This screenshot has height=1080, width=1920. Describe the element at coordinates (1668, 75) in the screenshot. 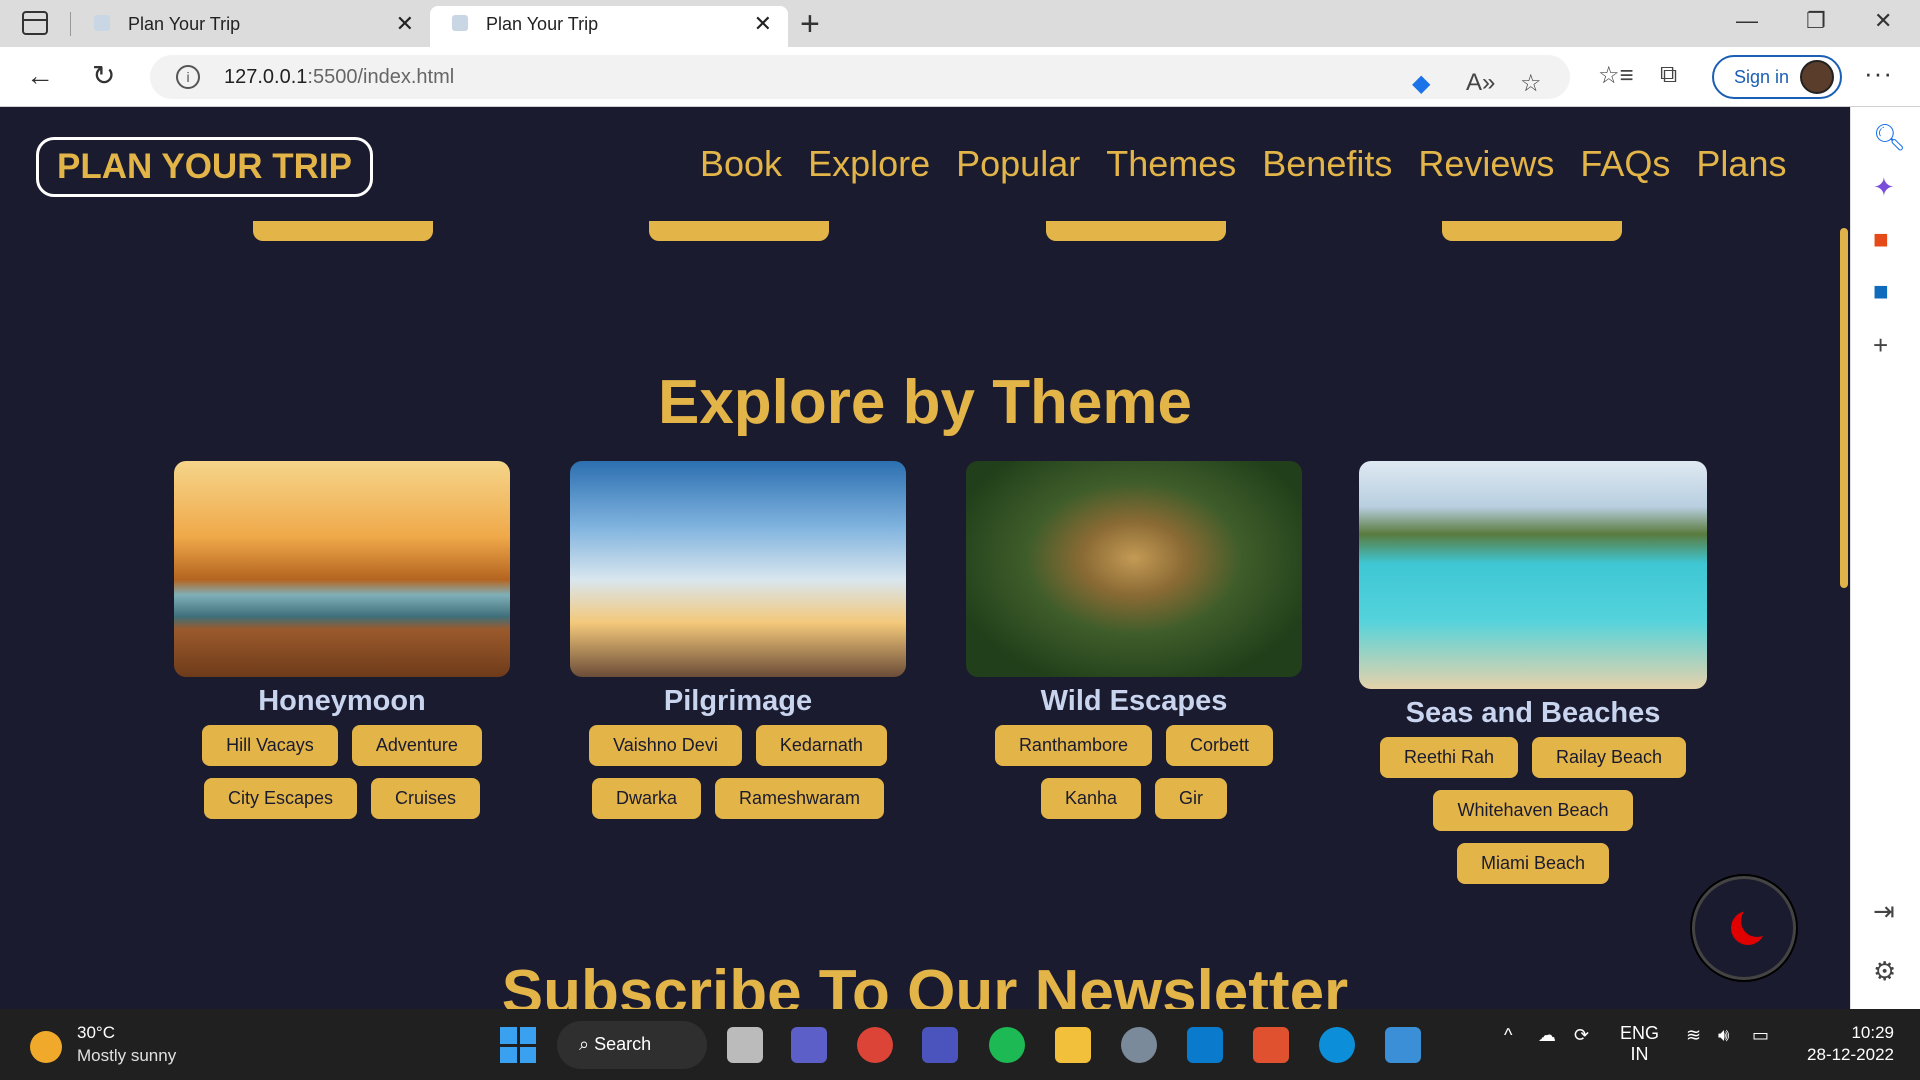

I see `collections-icon: ⧉` at that location.